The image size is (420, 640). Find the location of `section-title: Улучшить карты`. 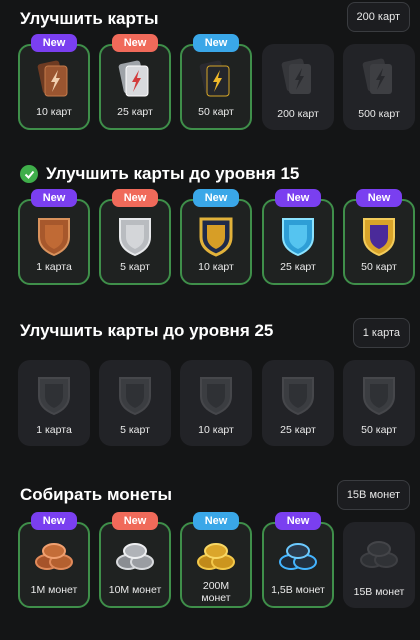

section-title: Улучшить карты is located at coordinates (89, 18).